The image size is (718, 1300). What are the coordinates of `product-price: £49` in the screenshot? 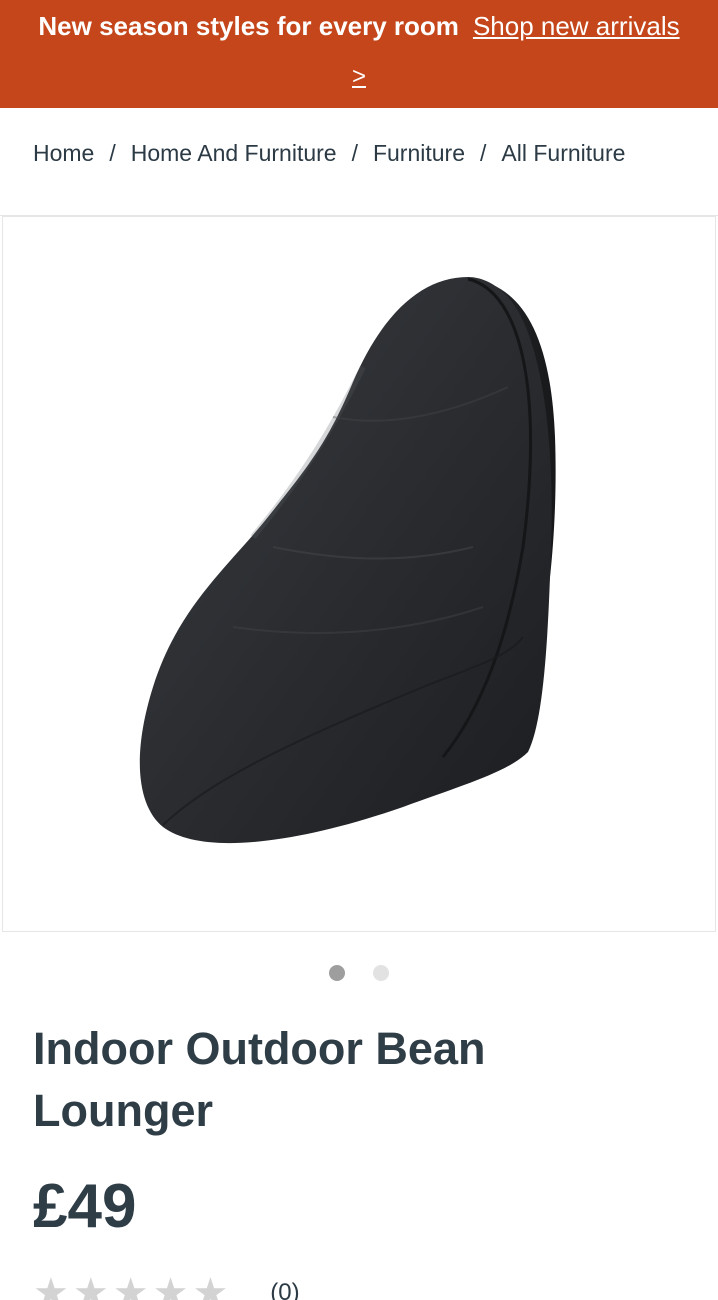 It's located at (85, 1206).